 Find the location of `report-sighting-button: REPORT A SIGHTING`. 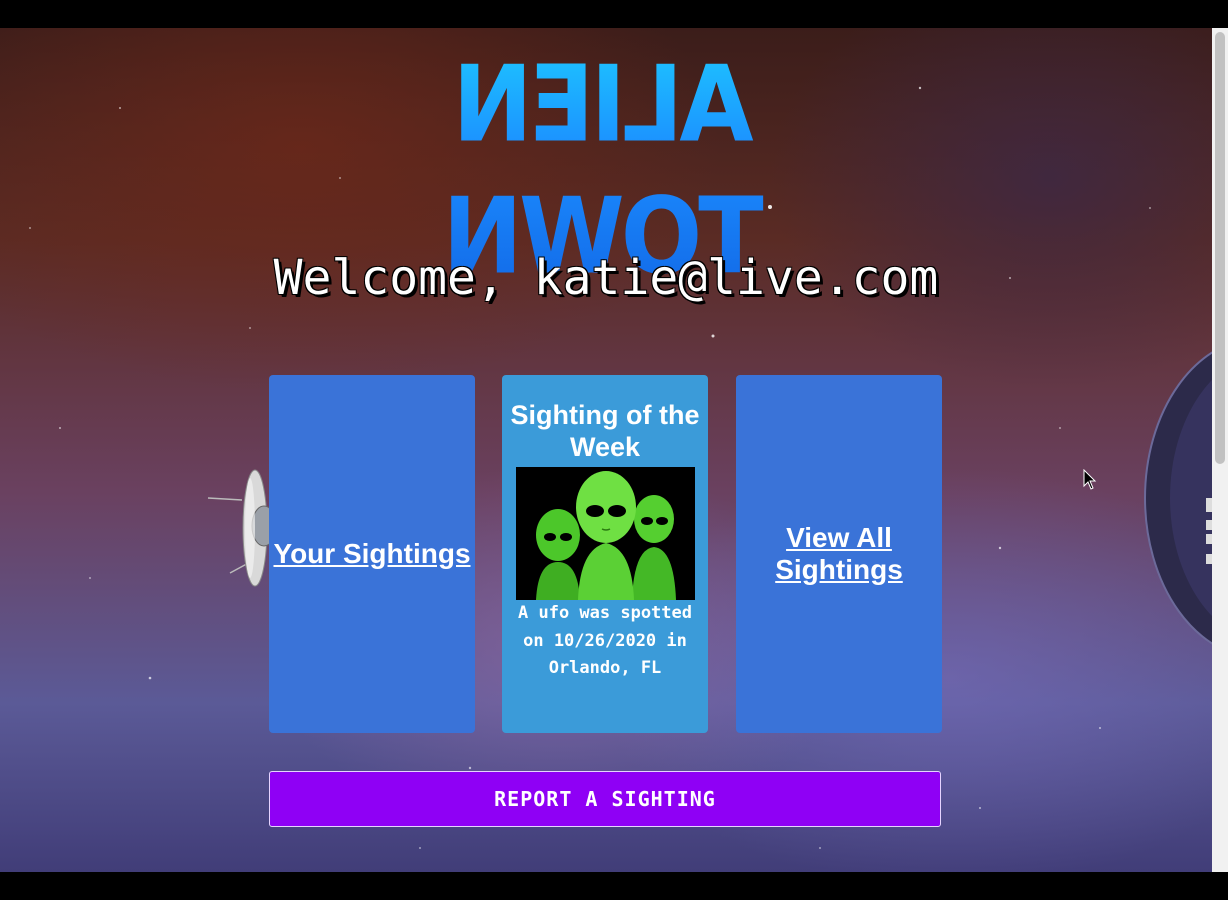

report-sighting-button: REPORT A SIGHTING is located at coordinates (605, 799).